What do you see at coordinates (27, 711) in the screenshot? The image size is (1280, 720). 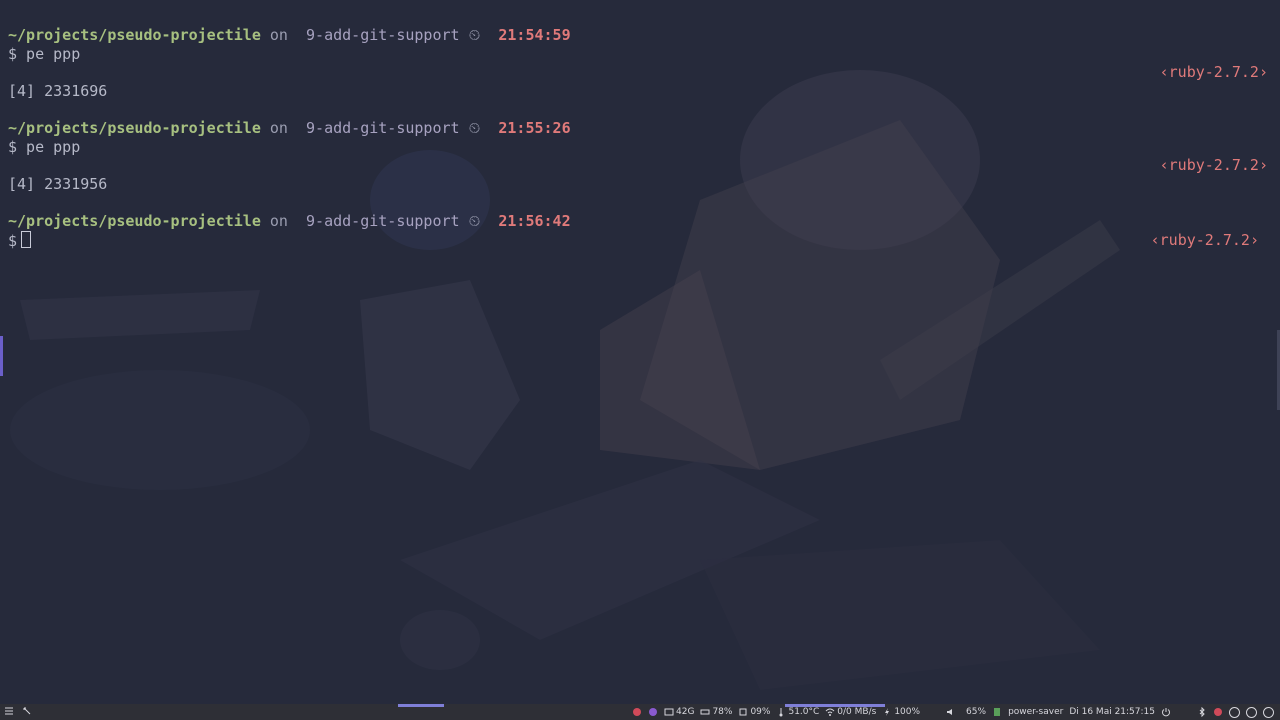 I see `tool-icon` at bounding box center [27, 711].